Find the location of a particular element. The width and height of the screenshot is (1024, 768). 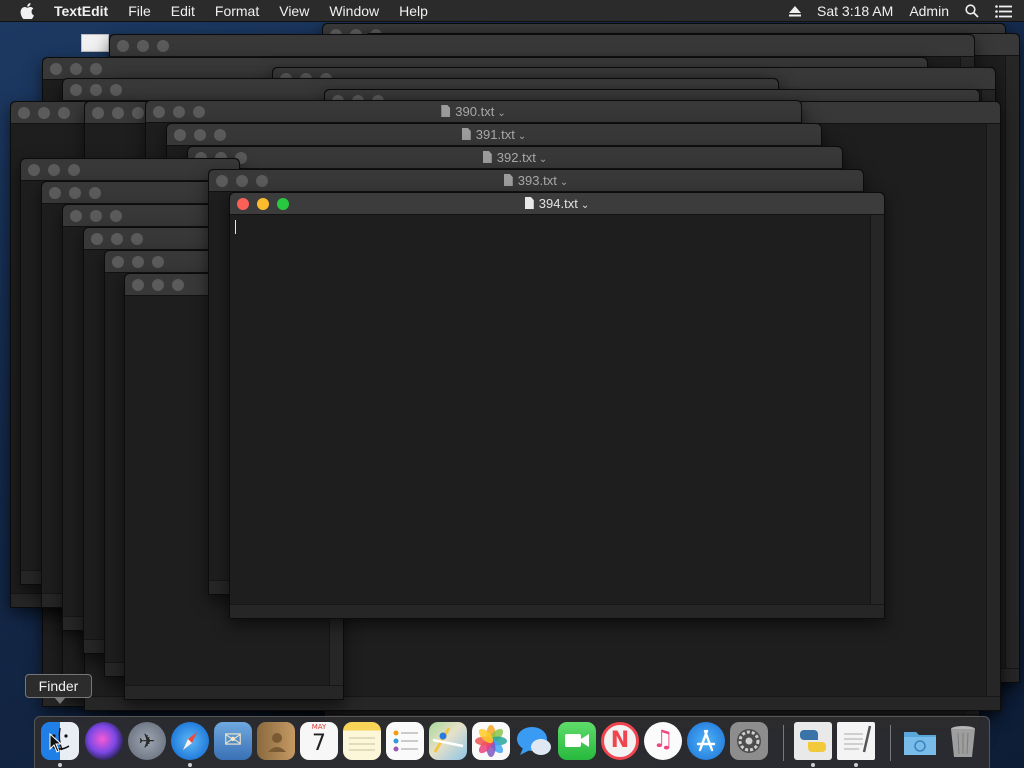

trash-icon is located at coordinates (963, 741).